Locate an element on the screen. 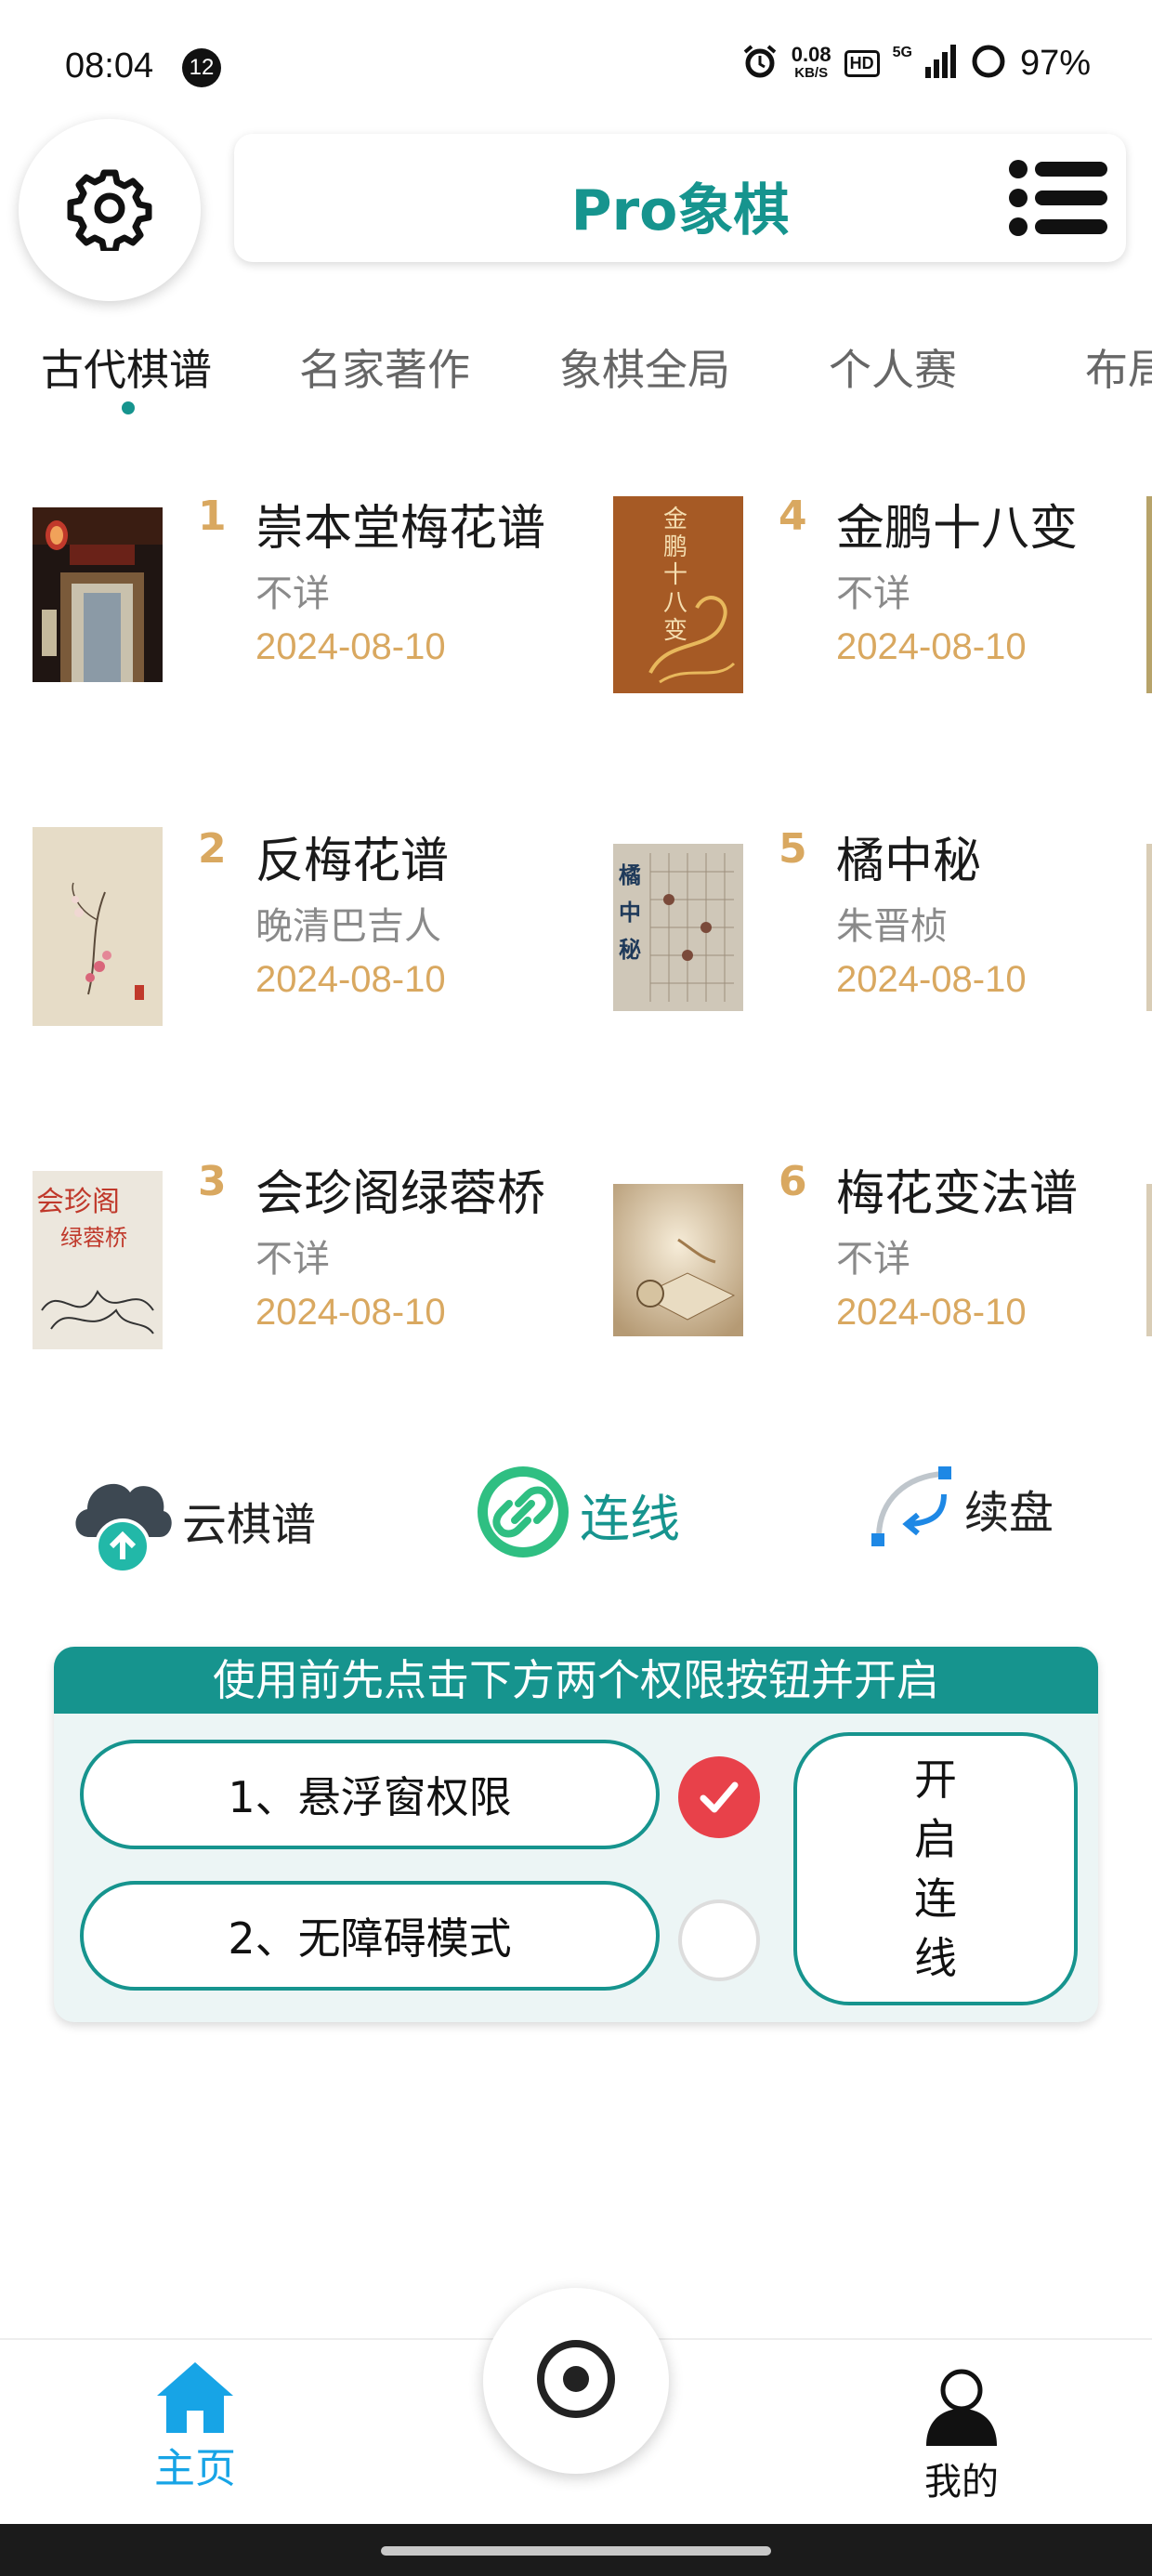  cloud-upload-icon is located at coordinates (123, 1520).